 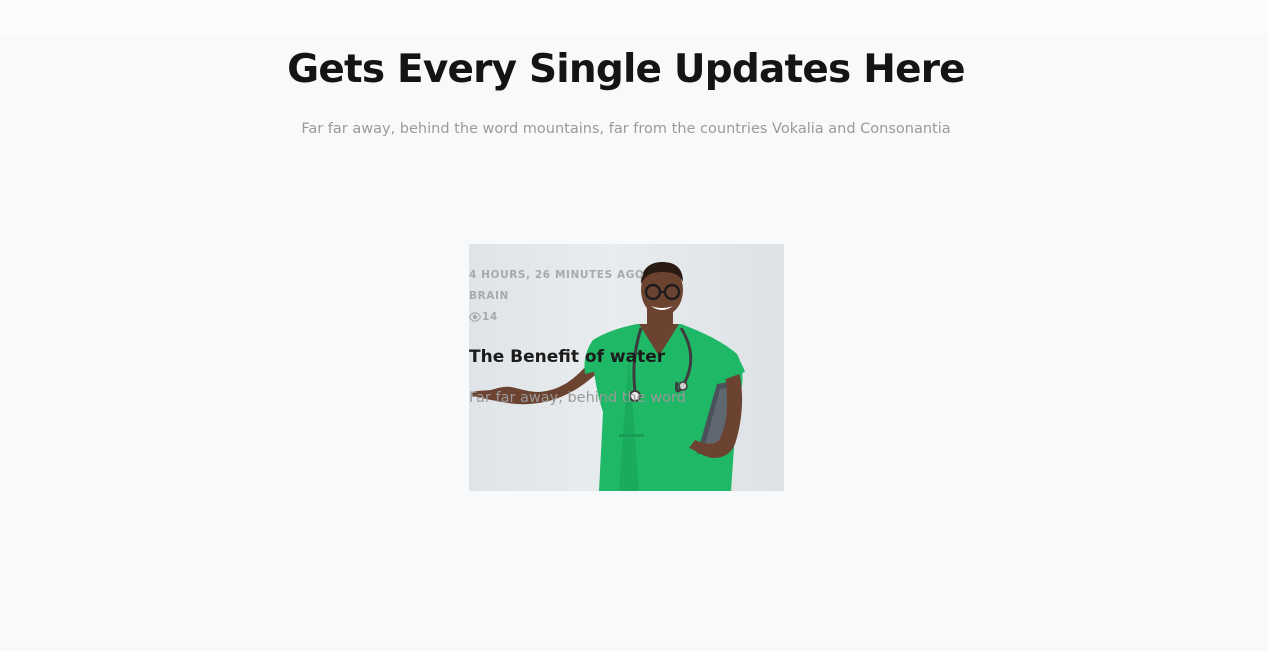 What do you see at coordinates (475, 317) in the screenshot?
I see `eye-icon` at bounding box center [475, 317].